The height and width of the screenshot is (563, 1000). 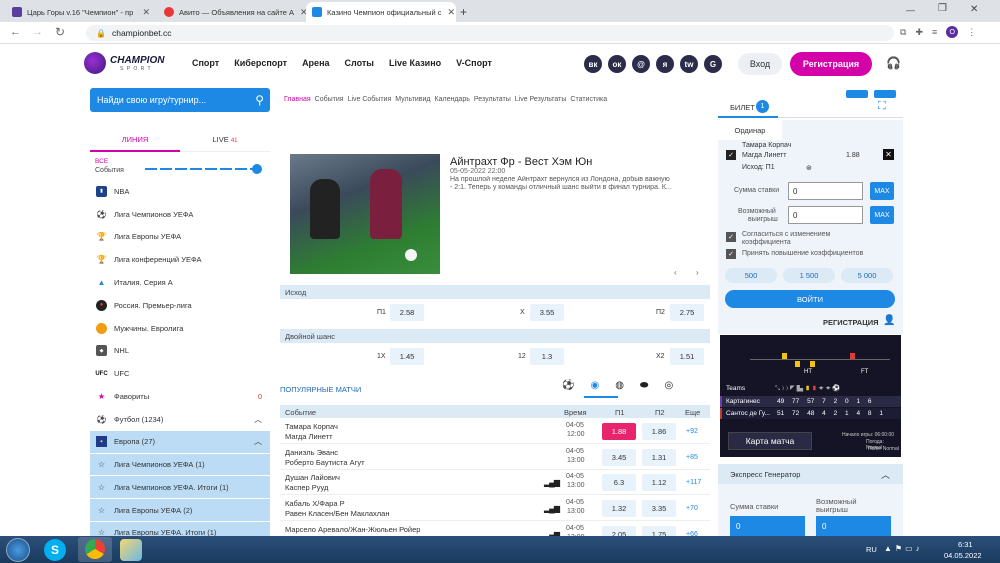 What do you see at coordinates (381, 12) in the screenshot?
I see `browser-tab-3: Казино Чемпион официальный с ✕` at bounding box center [381, 12].